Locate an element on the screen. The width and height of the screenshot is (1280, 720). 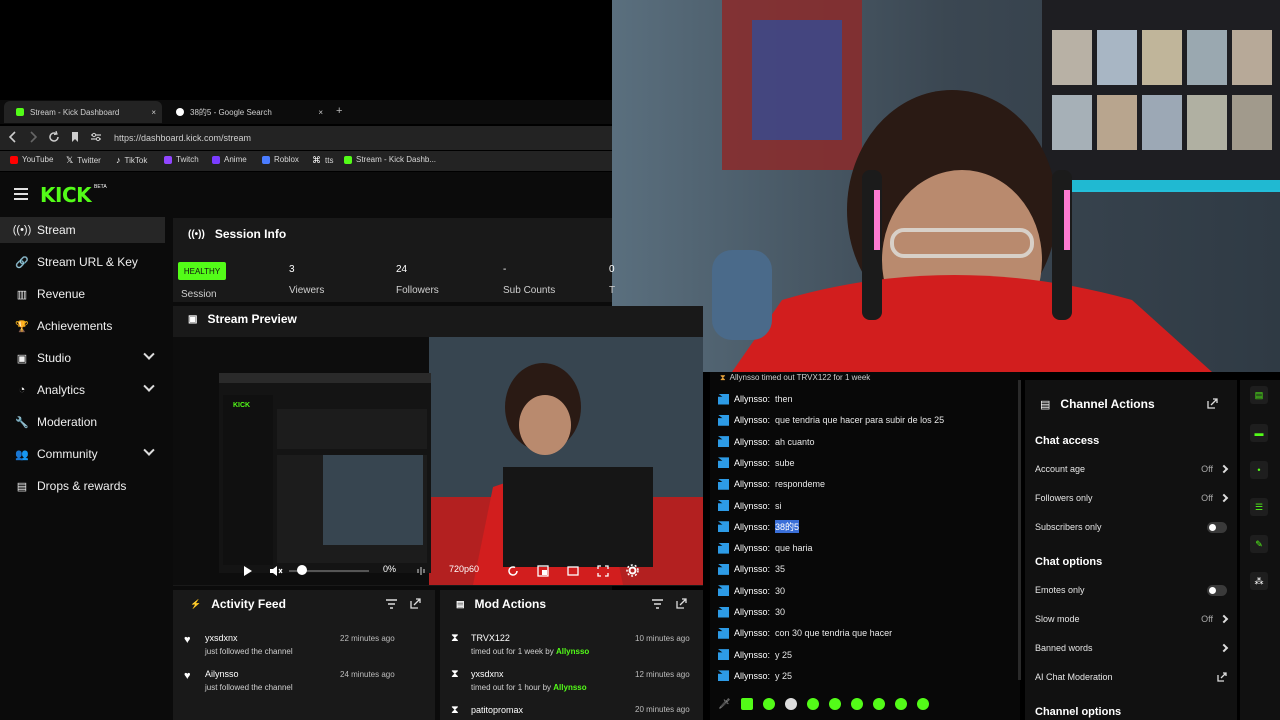
mute-icon is located at coordinates (276, 571).